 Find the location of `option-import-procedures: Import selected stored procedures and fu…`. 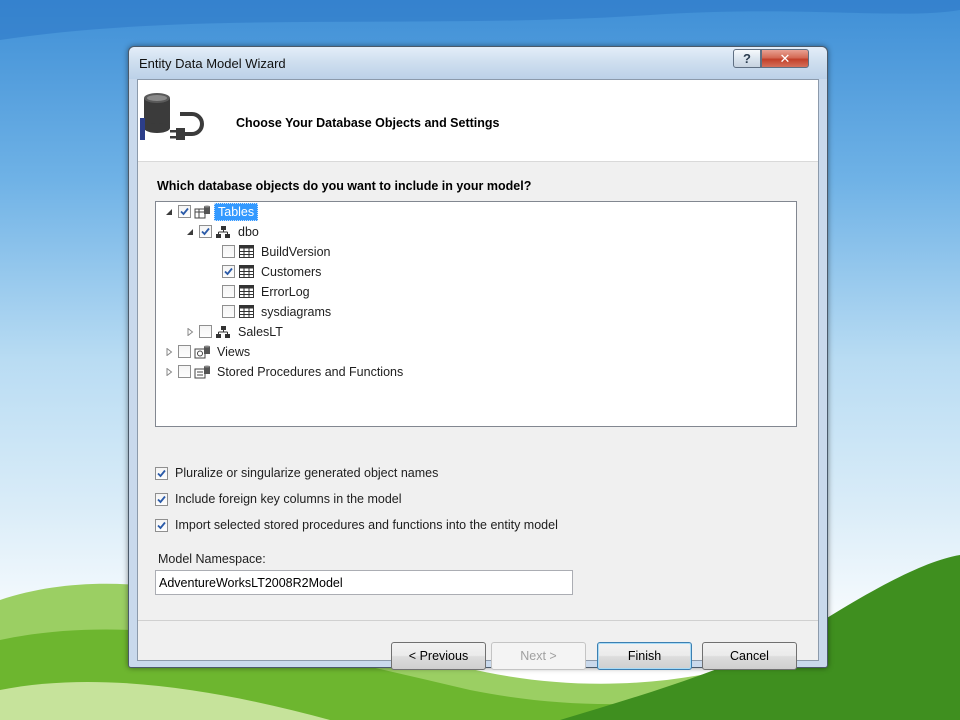

option-import-procedures: Import selected stored procedures and fu… is located at coordinates (356, 525).